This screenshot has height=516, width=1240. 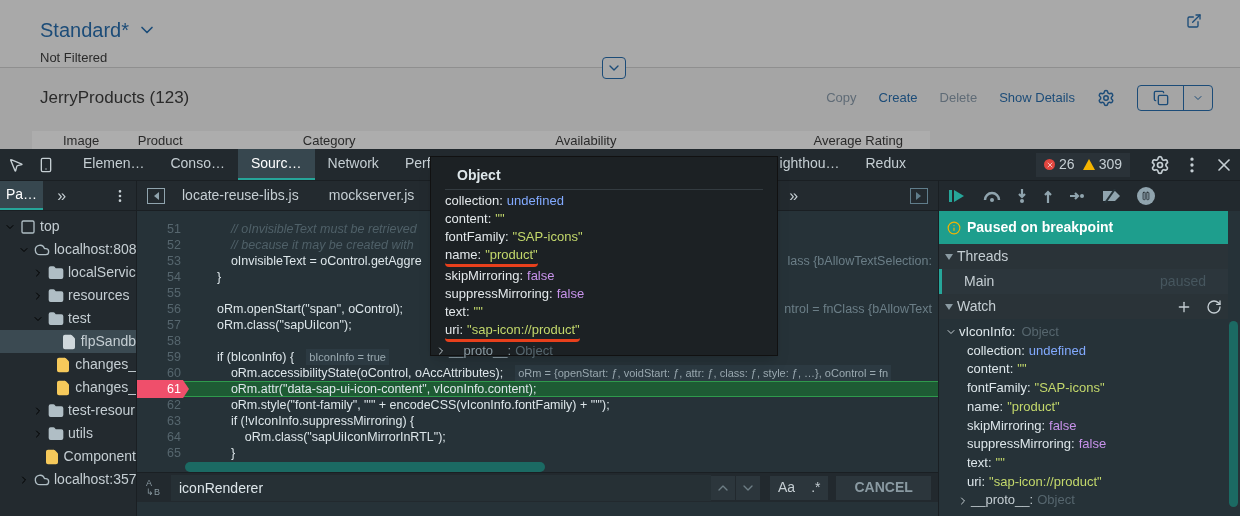 I want to click on property-value: "product", so click(x=511, y=255).